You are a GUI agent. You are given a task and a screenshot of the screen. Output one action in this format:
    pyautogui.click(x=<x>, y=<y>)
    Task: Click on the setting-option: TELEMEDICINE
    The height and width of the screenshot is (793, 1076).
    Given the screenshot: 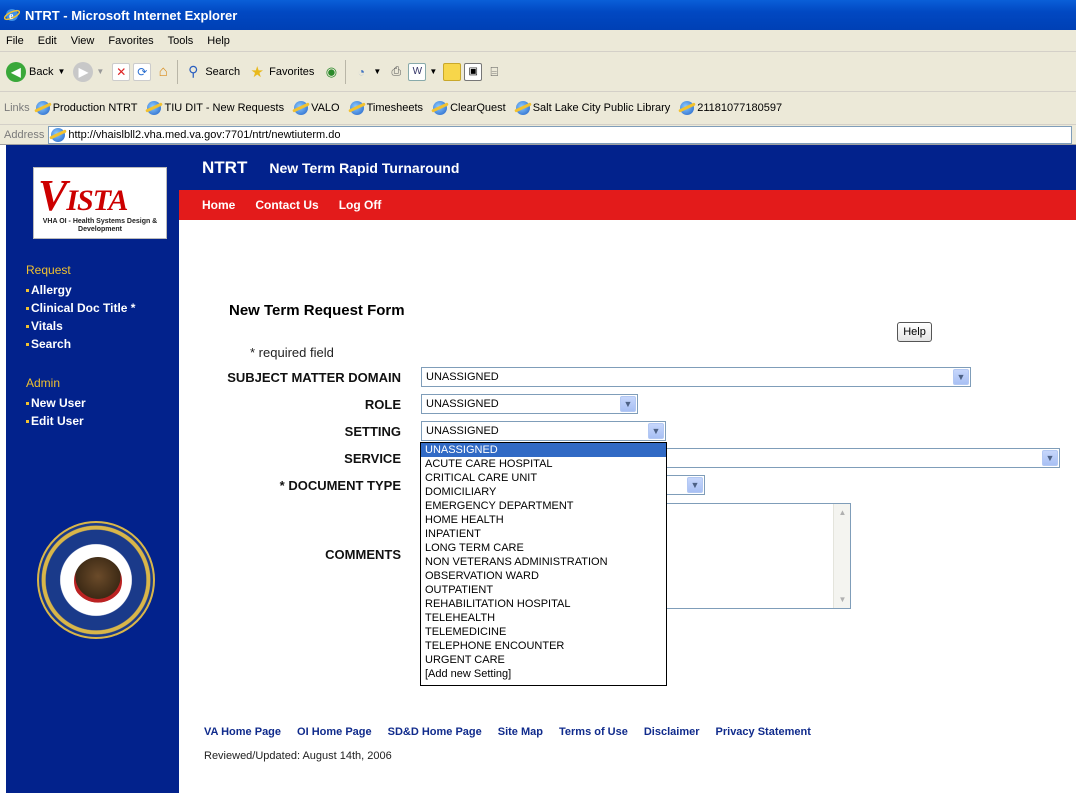 What is the action you would take?
    pyautogui.click(x=543, y=632)
    